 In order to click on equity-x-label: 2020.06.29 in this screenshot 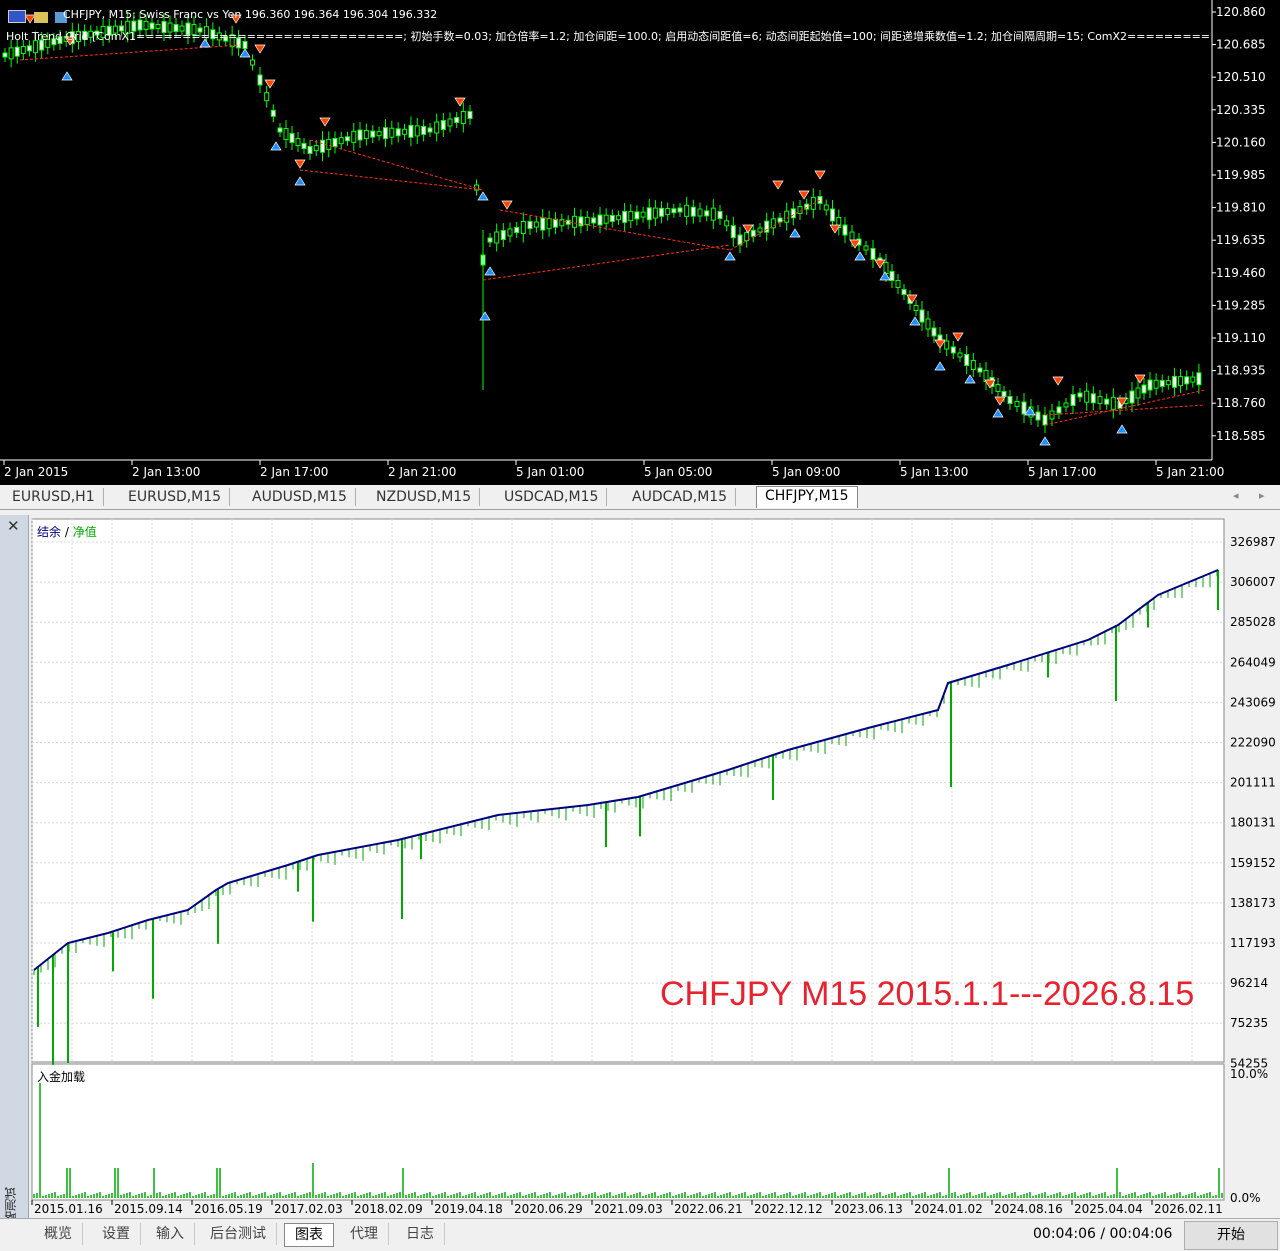, I will do `click(548, 1209)`.